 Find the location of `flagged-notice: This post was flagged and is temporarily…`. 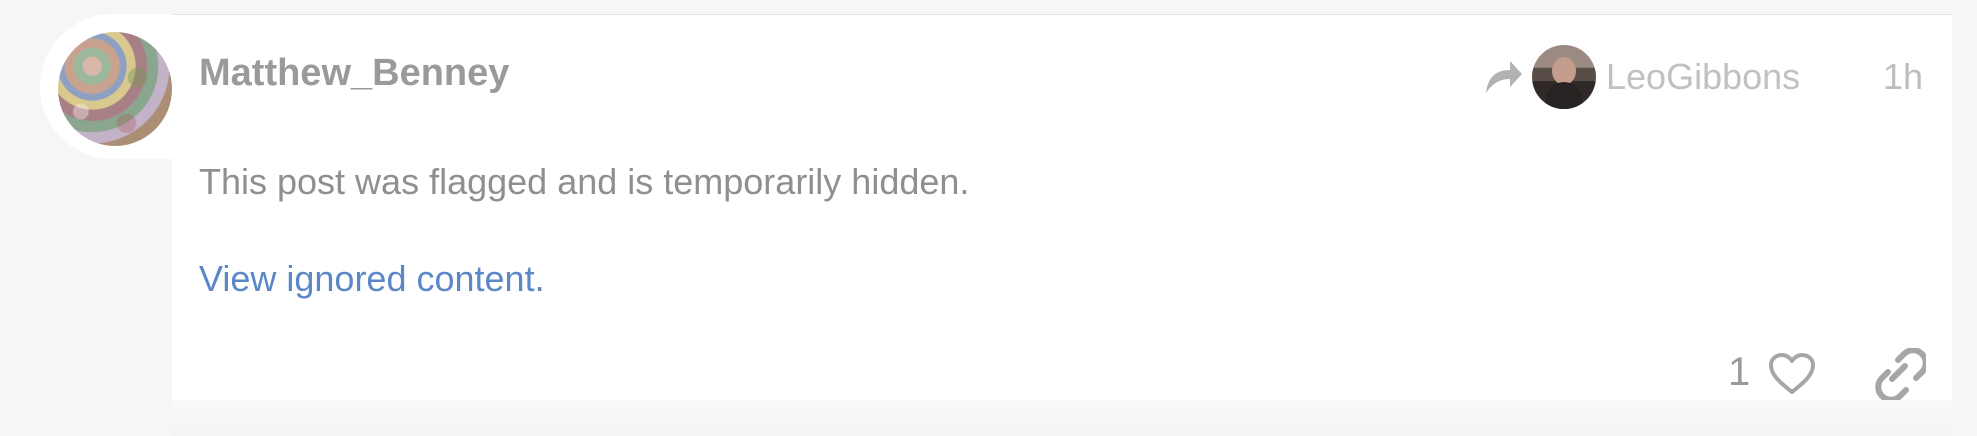

flagged-notice: This post was flagged and is temporarily… is located at coordinates (584, 181).